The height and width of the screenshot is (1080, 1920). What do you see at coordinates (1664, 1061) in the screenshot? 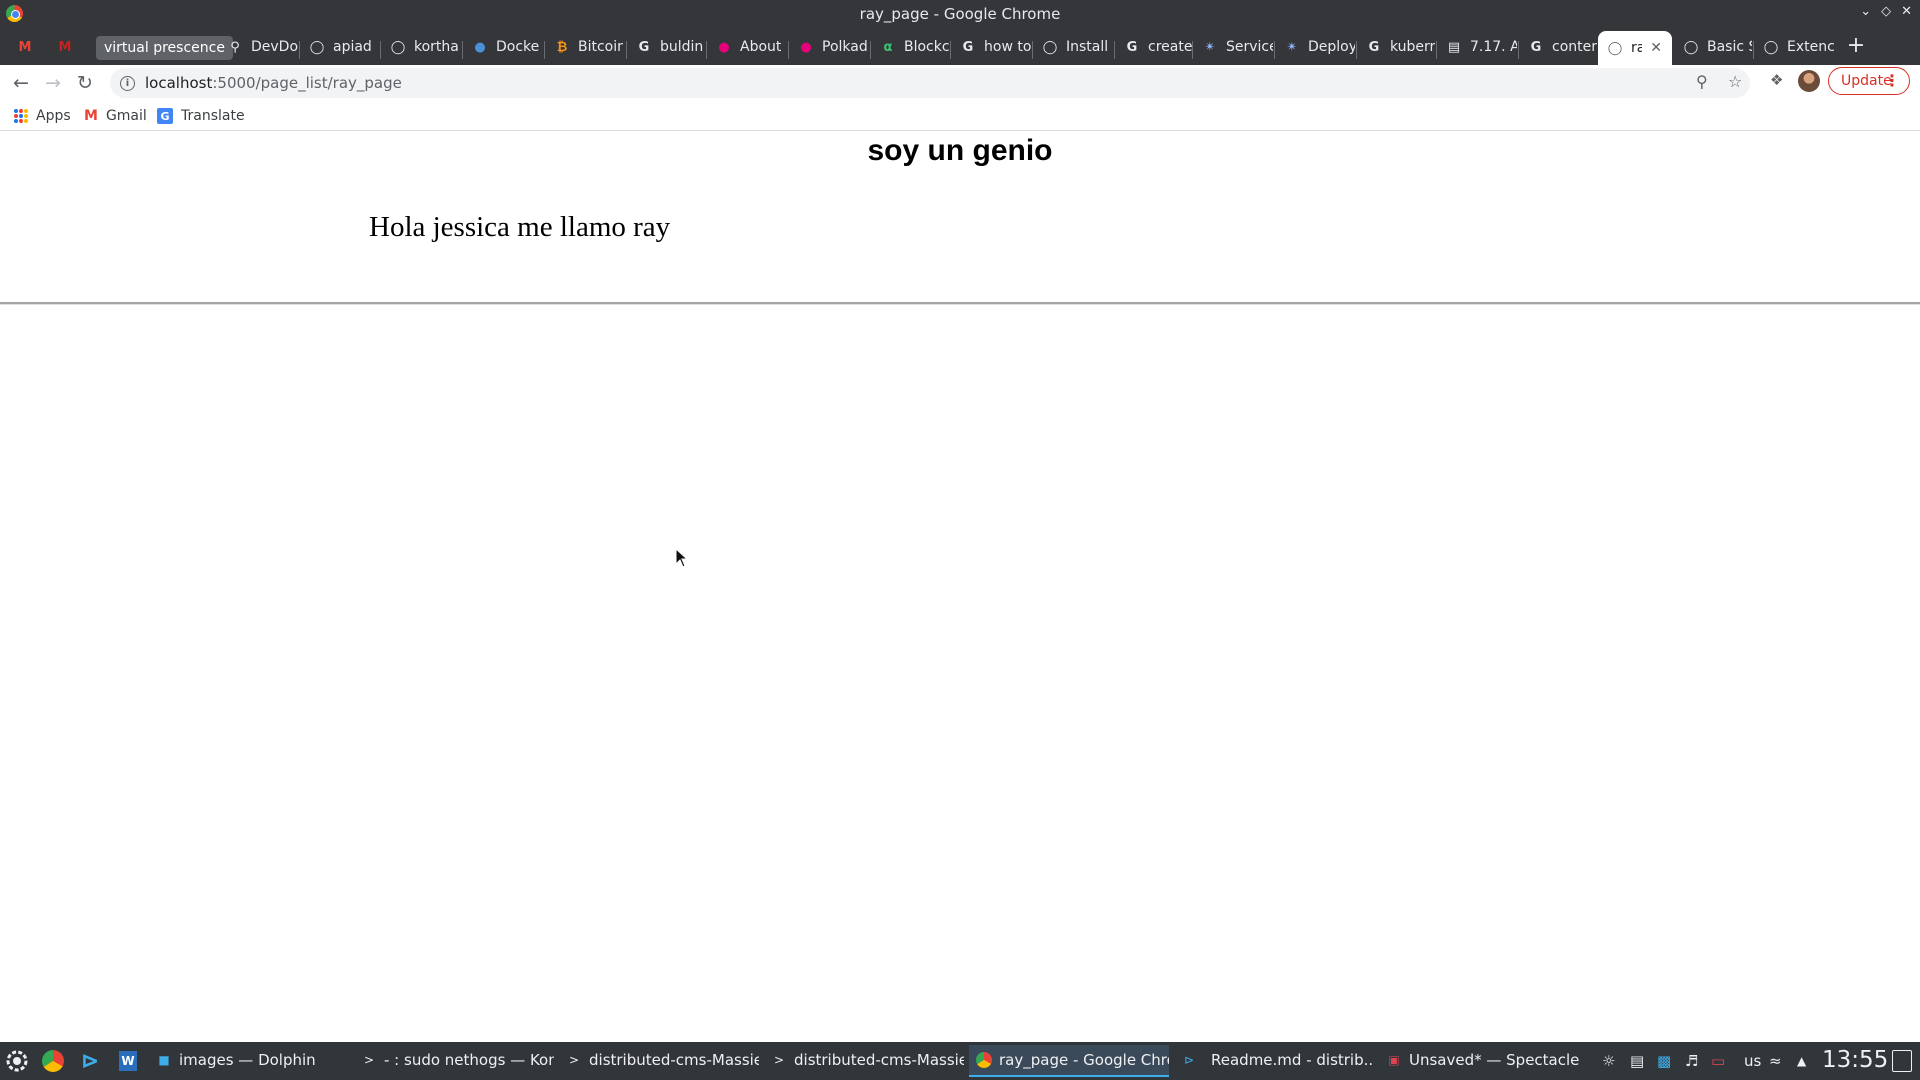
I see `notifications-icon: ▩` at bounding box center [1664, 1061].